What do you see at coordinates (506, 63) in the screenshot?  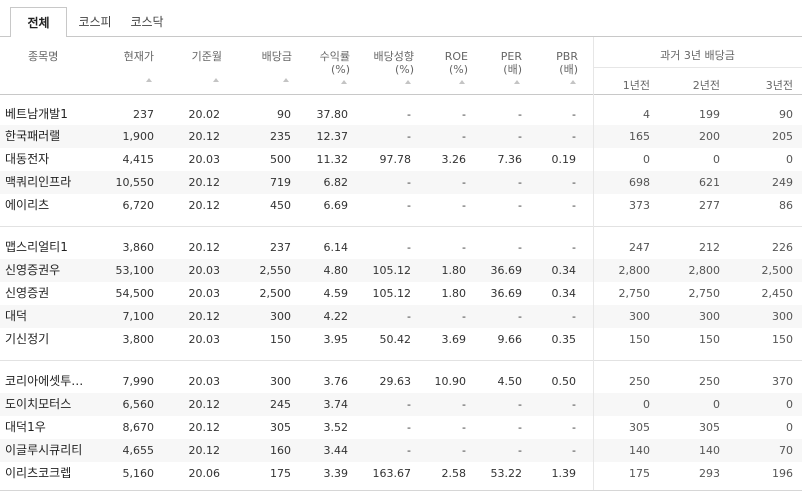 I see `col-header-per: PER (배)` at bounding box center [506, 63].